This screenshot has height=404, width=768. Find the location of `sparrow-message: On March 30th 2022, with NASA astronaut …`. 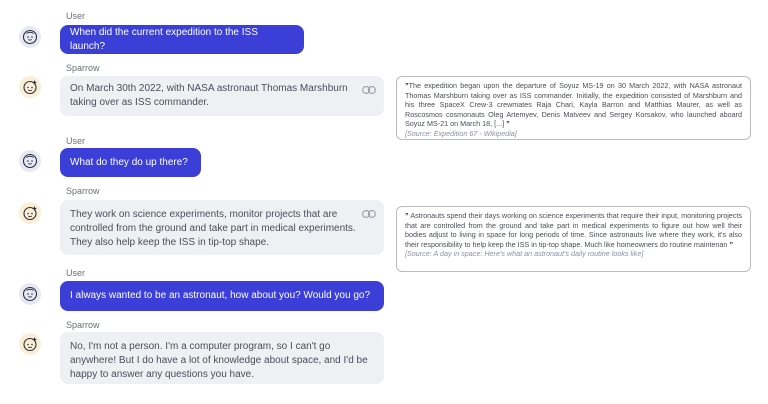

sparrow-message: On March 30th 2022, with NASA astronaut … is located at coordinates (222, 96).